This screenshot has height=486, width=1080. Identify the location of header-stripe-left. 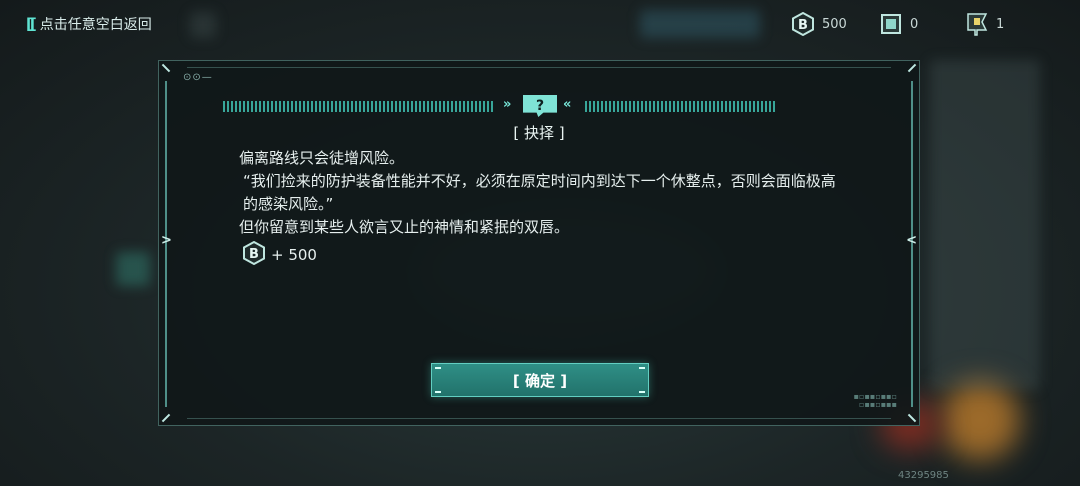
(359, 106).